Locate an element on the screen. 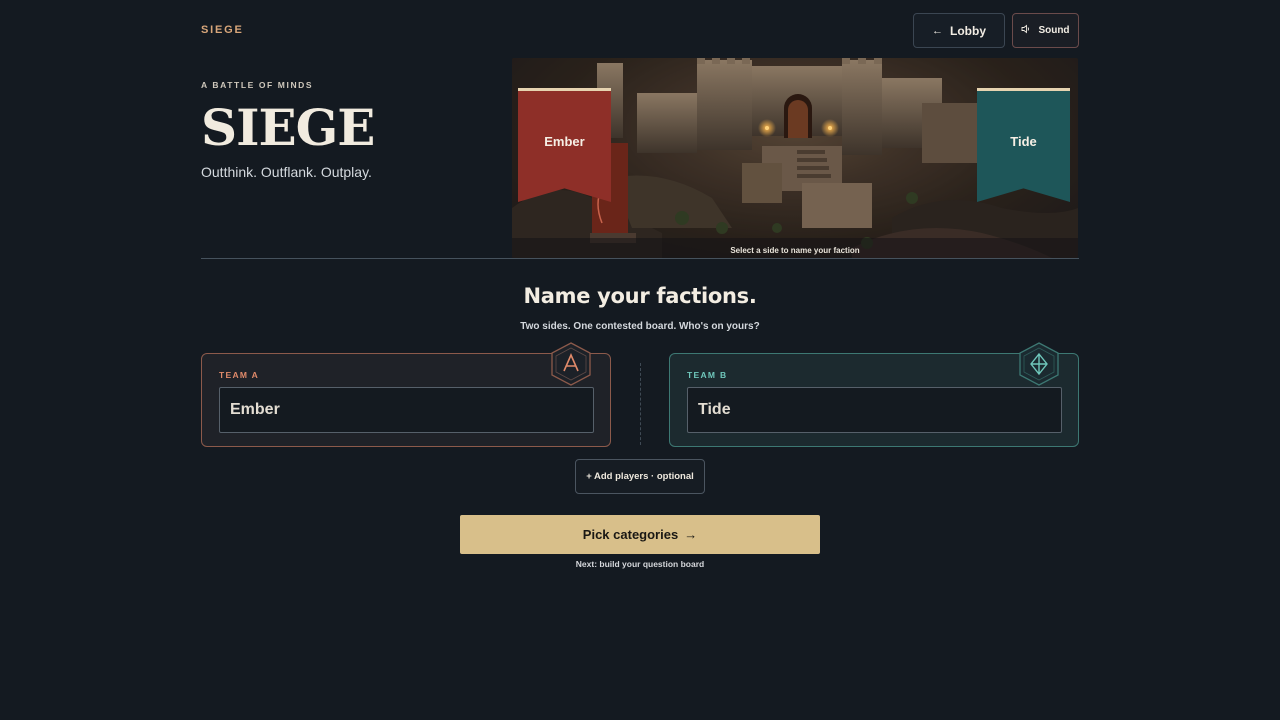 This screenshot has height=720, width=1280. sound-button: Sound is located at coordinates (1045, 30).